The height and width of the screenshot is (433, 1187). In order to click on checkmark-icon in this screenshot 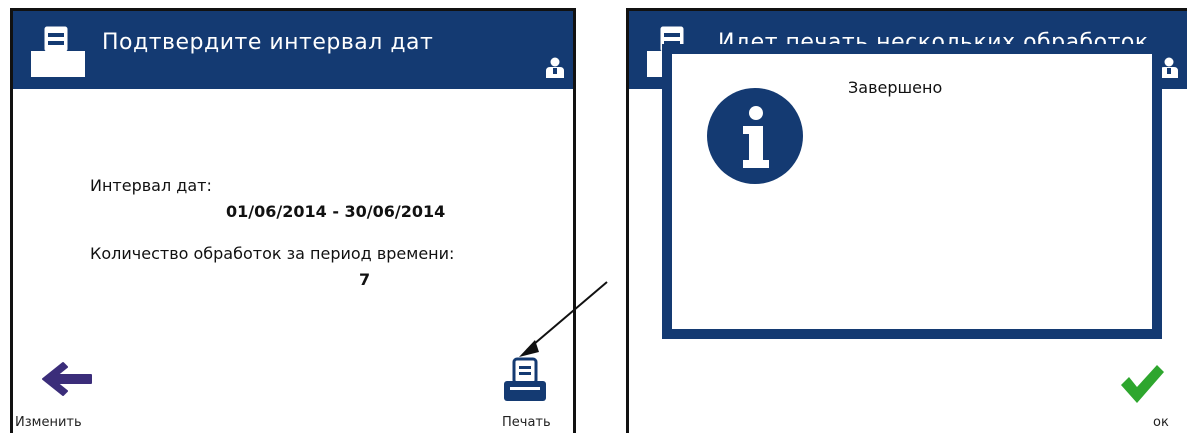, I will do `click(1142, 387)`.